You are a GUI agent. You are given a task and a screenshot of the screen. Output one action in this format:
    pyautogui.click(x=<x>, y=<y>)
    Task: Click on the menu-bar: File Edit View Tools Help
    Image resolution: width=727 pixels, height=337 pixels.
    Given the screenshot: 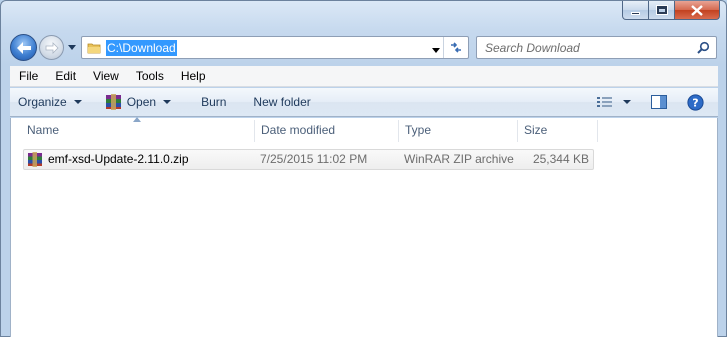 What is the action you would take?
    pyautogui.click(x=364, y=76)
    